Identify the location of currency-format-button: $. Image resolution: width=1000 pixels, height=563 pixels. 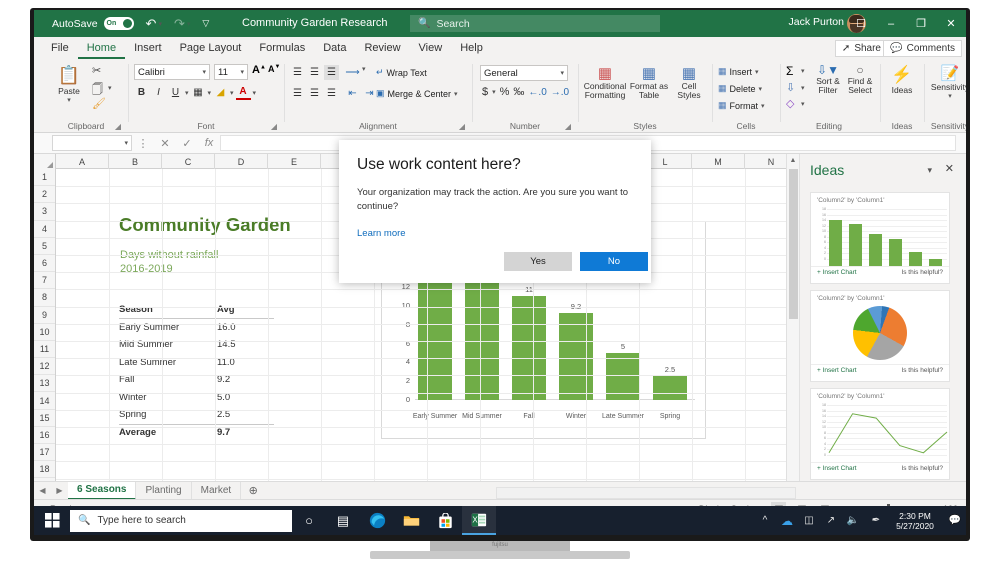
(485, 92).